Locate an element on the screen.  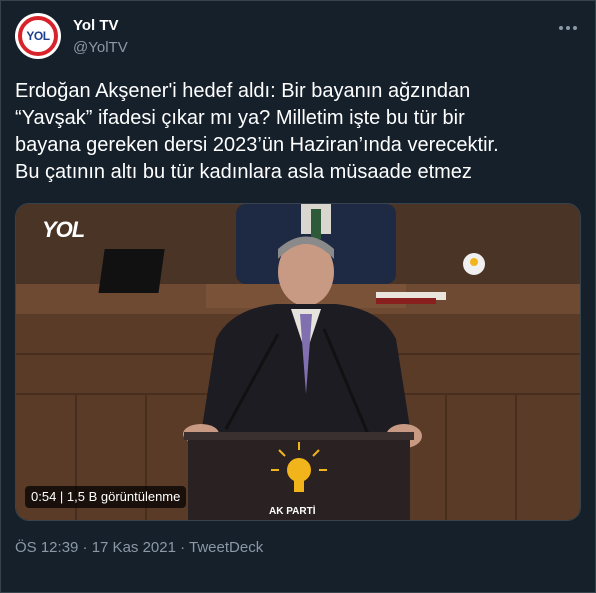
tweet-metadata: ÖS 12:39 · 17 Kas 2021 · TweetDeck is located at coordinates (139, 547).